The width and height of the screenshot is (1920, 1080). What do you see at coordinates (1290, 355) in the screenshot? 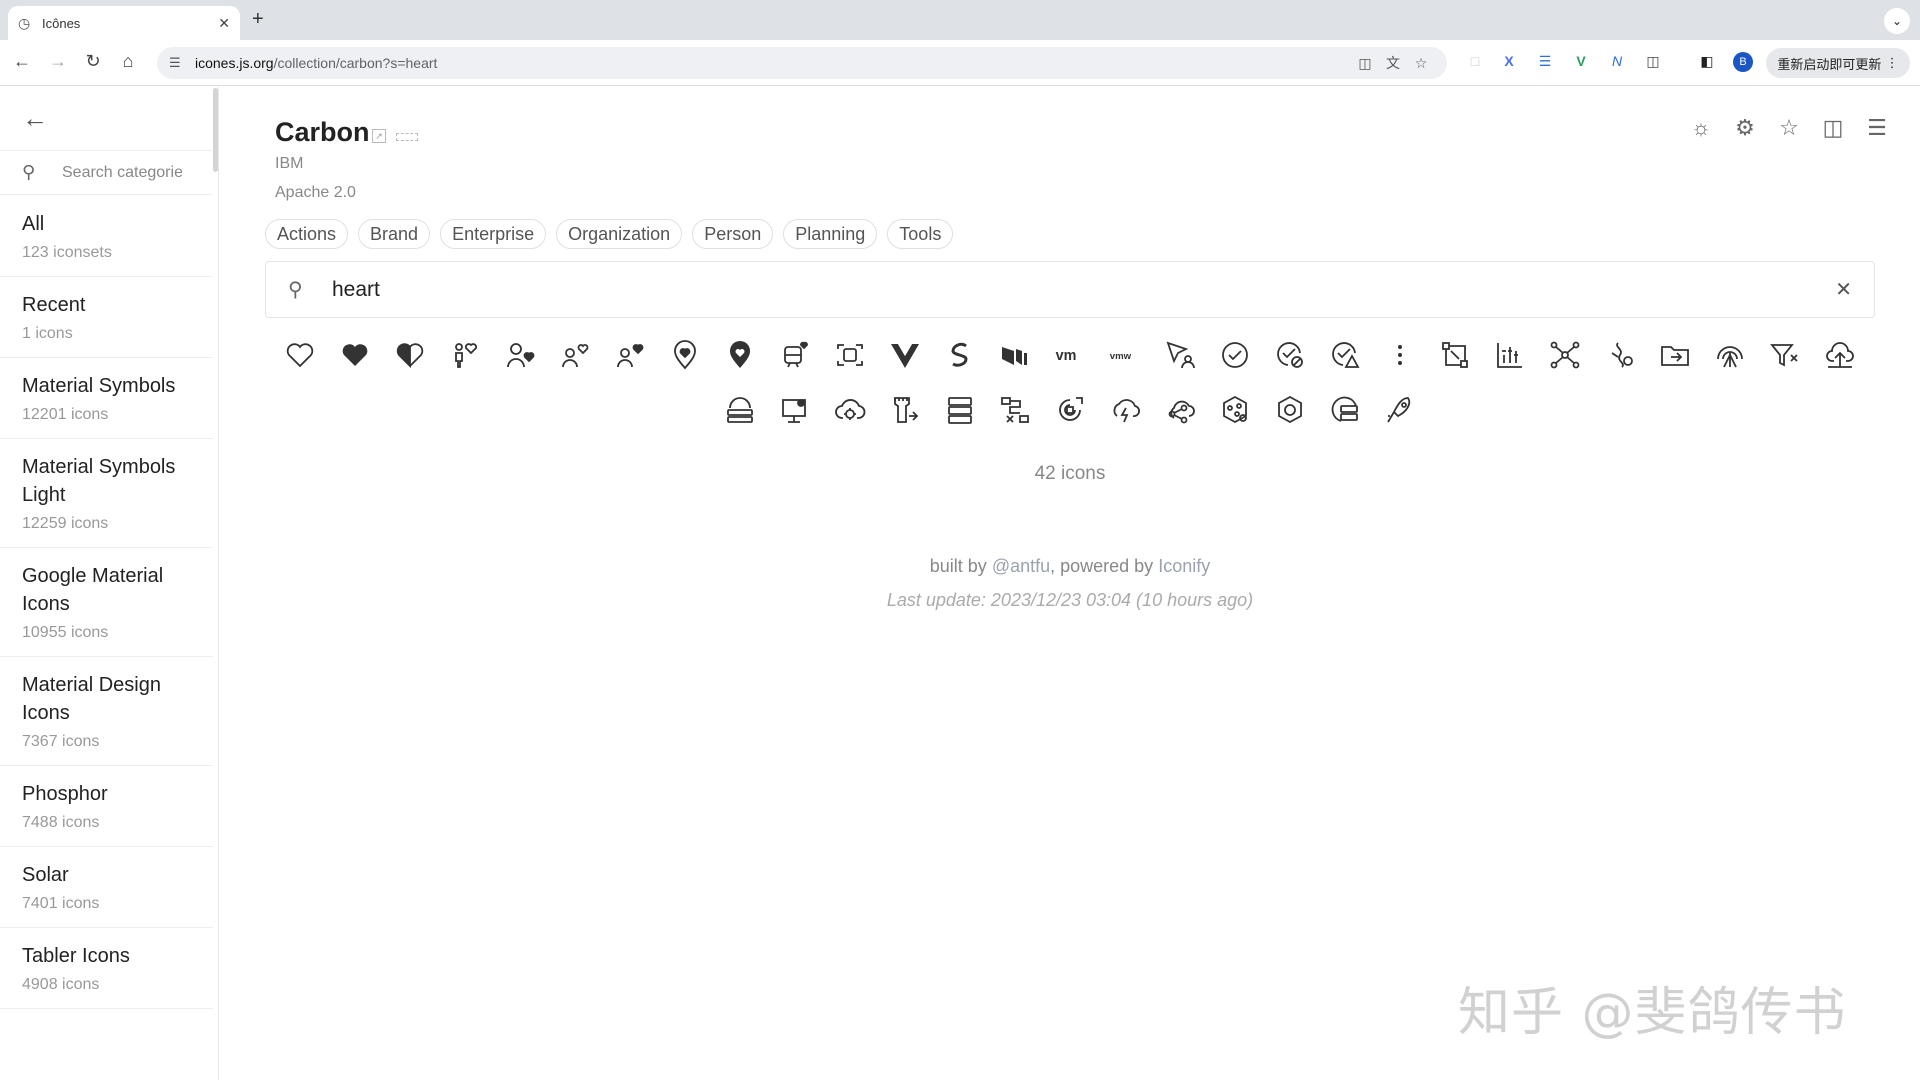
I see `health-cross-heart-icon` at bounding box center [1290, 355].